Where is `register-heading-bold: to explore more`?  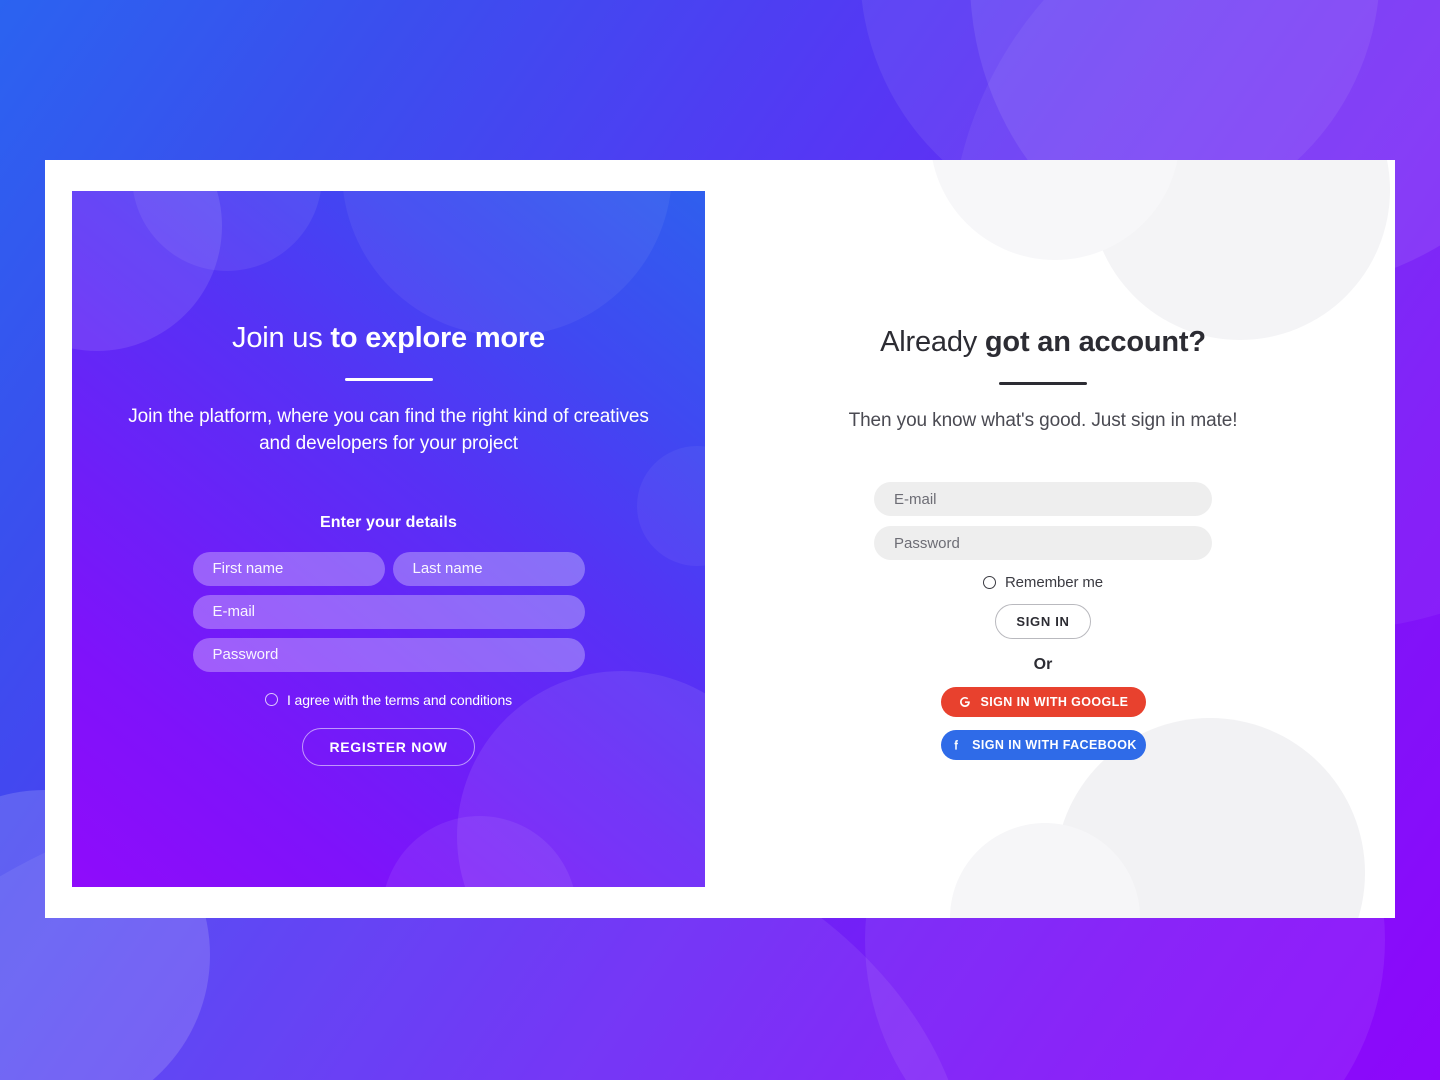
register-heading-bold: to explore more is located at coordinates (437, 338).